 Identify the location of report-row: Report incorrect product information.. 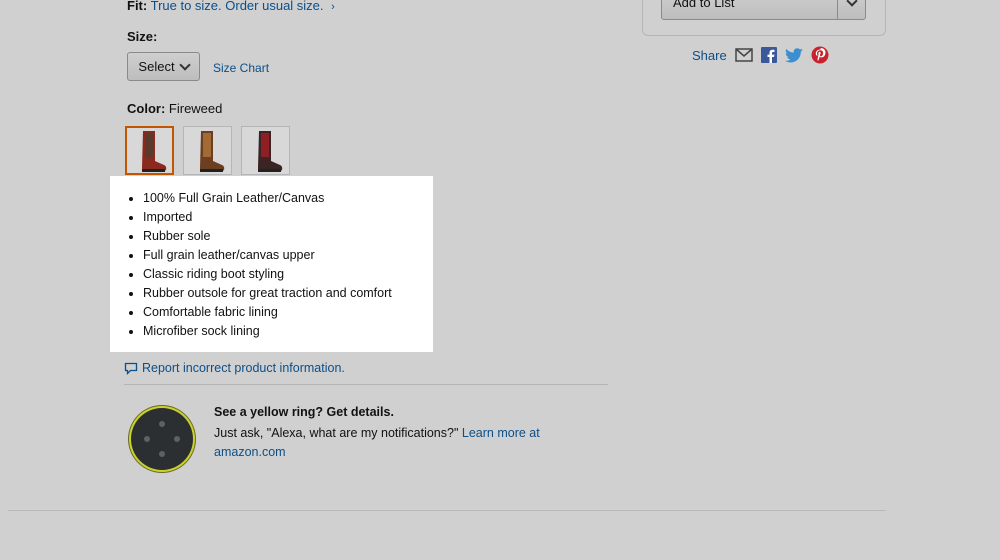
(234, 368).